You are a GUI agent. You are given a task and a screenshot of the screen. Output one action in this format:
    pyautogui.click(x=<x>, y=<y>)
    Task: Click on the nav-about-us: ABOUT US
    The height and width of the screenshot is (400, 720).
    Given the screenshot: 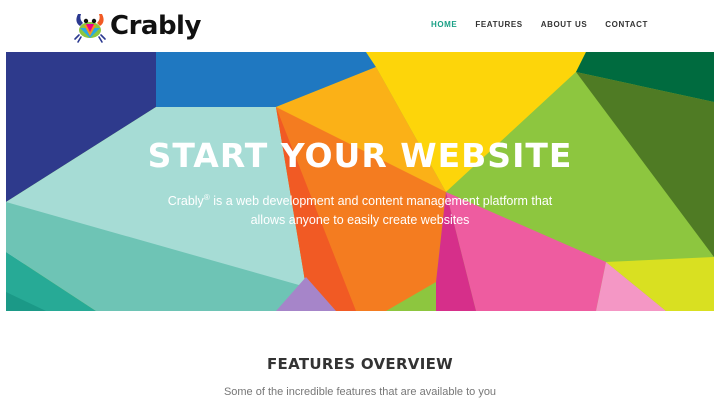 What is the action you would take?
    pyautogui.click(x=564, y=24)
    